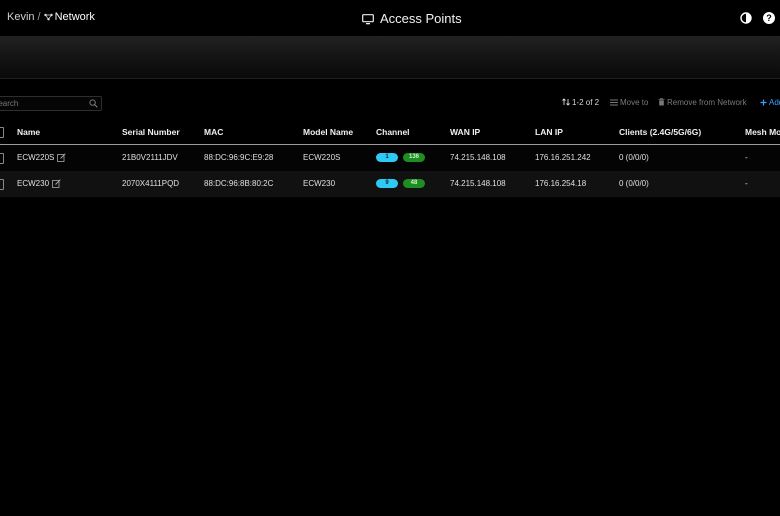 Image resolution: width=780 pixels, height=516 pixels. Describe the element at coordinates (390, 78) in the screenshot. I see `divider` at that location.